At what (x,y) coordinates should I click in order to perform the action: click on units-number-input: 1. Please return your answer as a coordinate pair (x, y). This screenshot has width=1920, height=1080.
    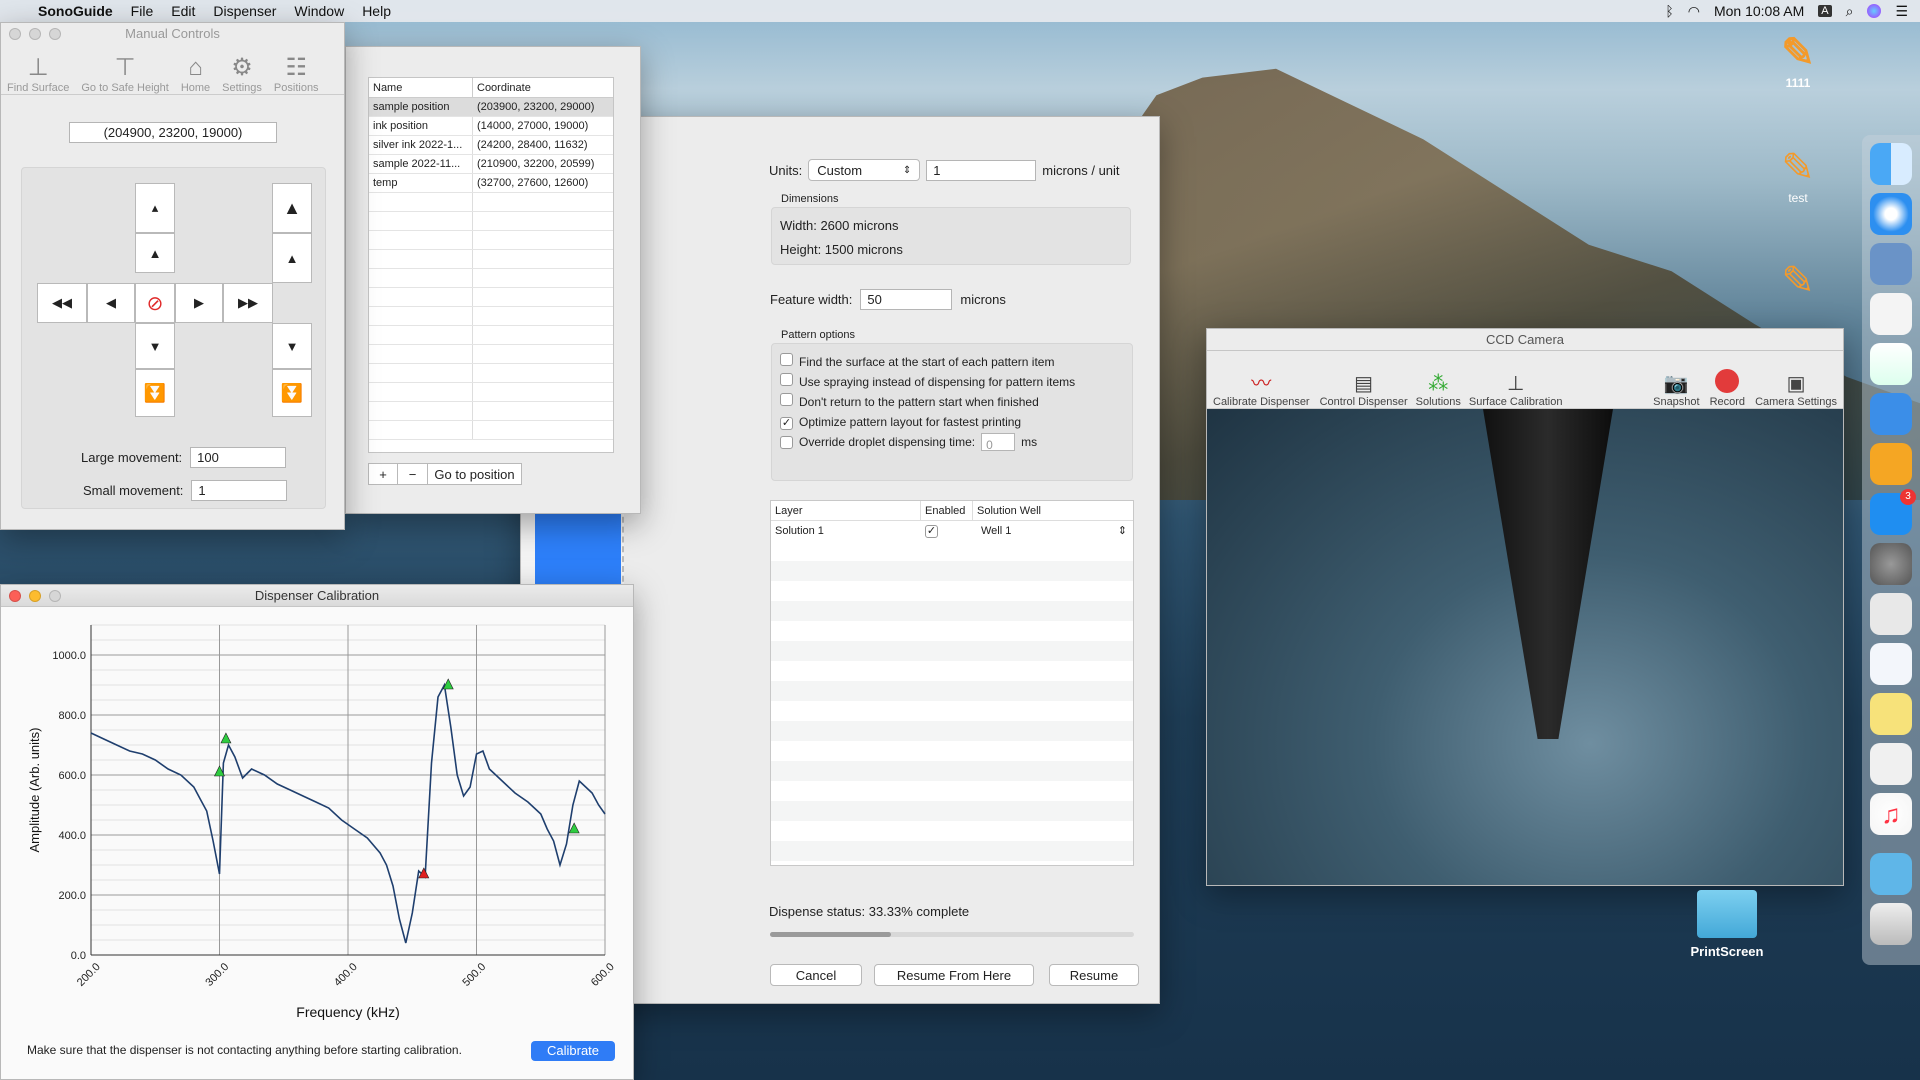
    Looking at the image, I should click on (981, 170).